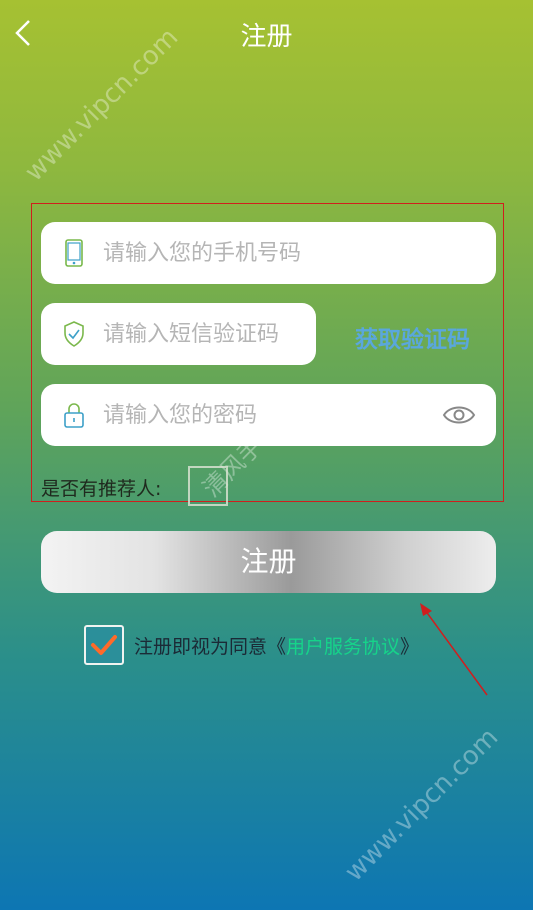  What do you see at coordinates (74, 334) in the screenshot?
I see `shield-check-icon` at bounding box center [74, 334].